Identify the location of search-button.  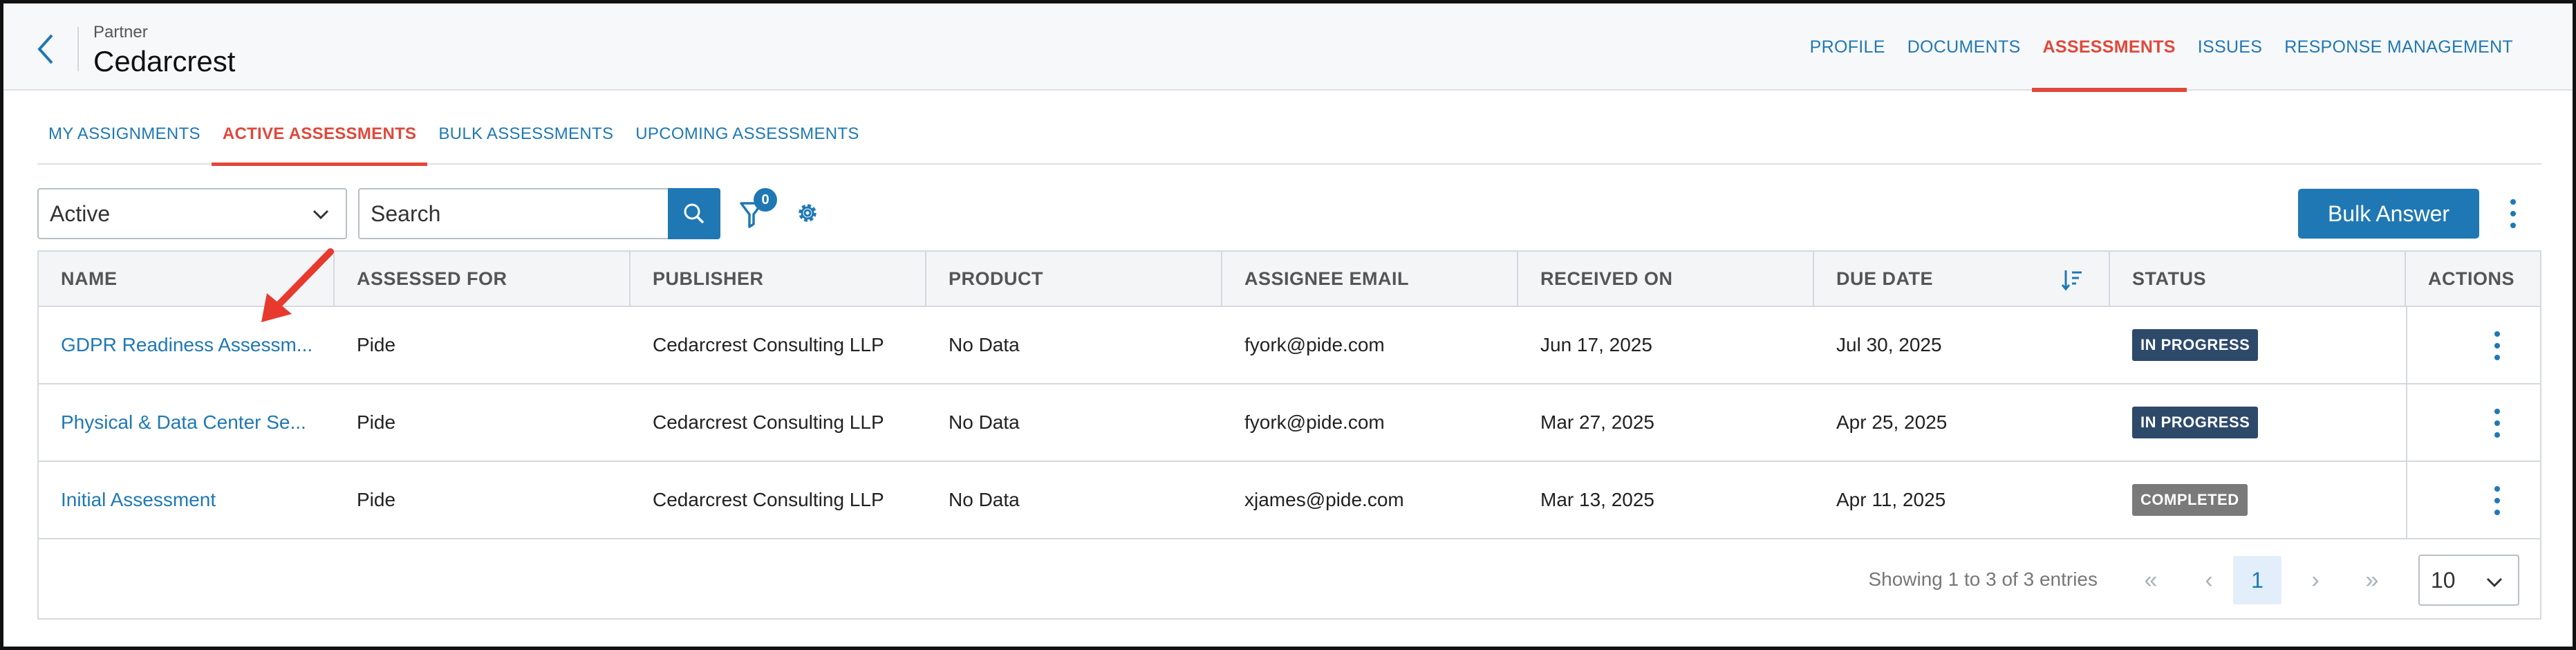
(694, 214).